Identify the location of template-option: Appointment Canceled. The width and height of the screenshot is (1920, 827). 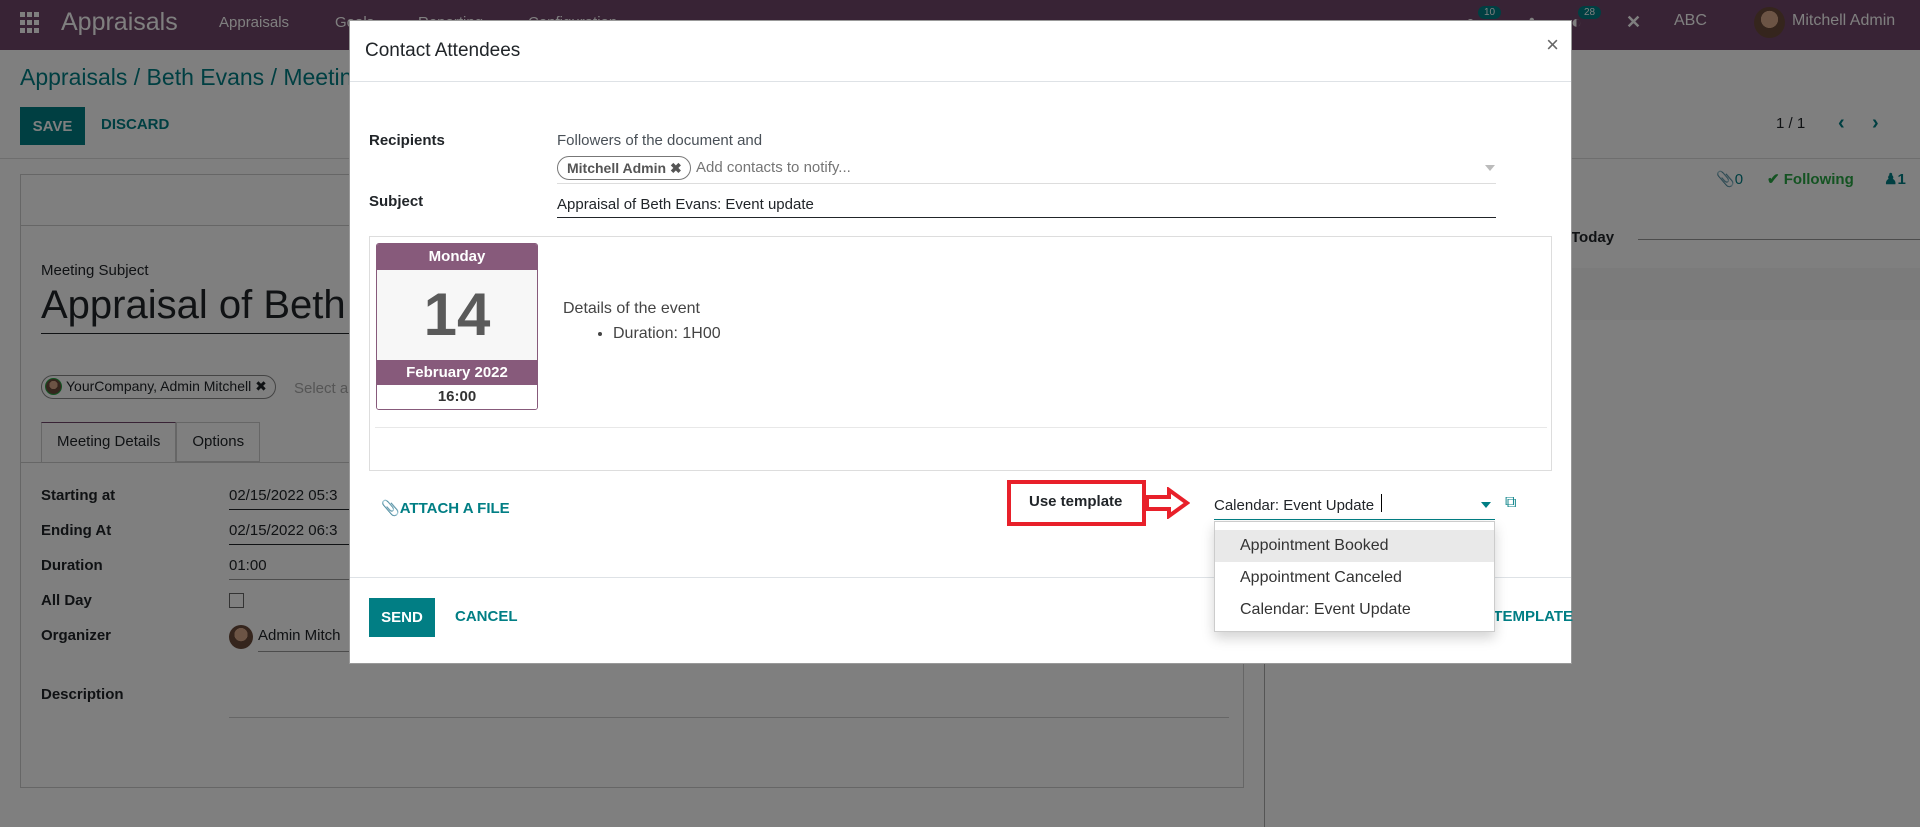
(1354, 578).